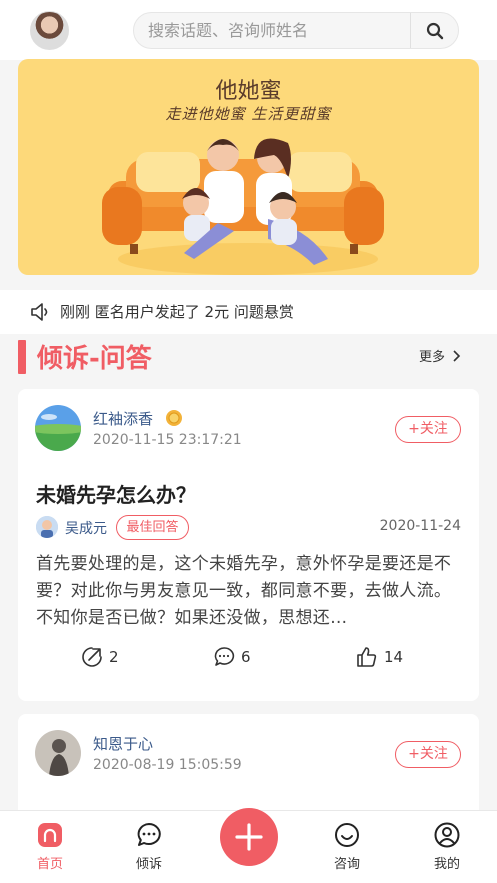 This screenshot has height=883, width=497. What do you see at coordinates (49, 30) in the screenshot?
I see `user-avatar` at bounding box center [49, 30].